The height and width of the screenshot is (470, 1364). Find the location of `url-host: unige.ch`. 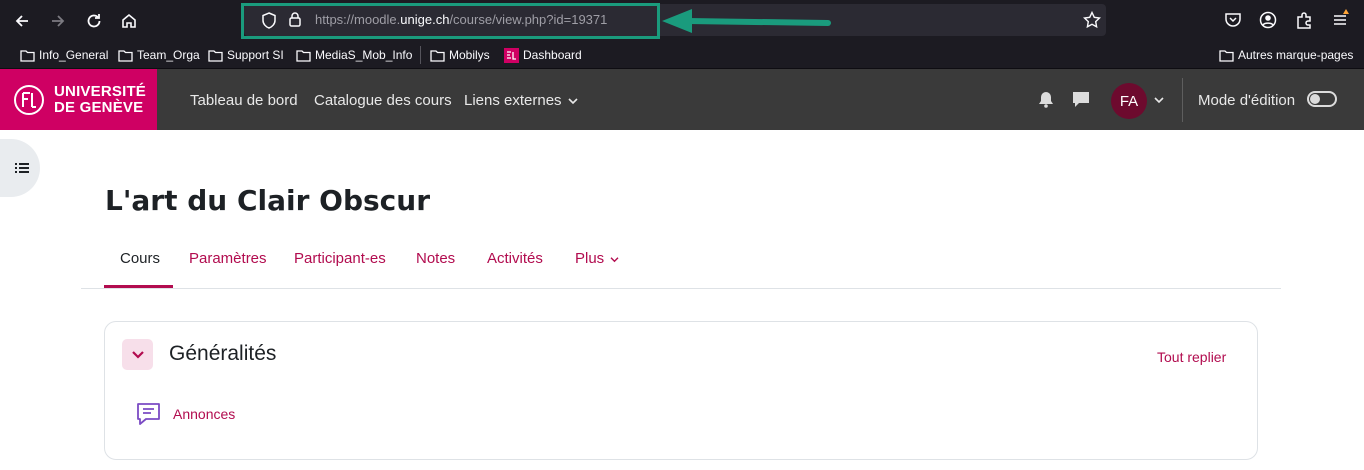

url-host: unige.ch is located at coordinates (425, 19).